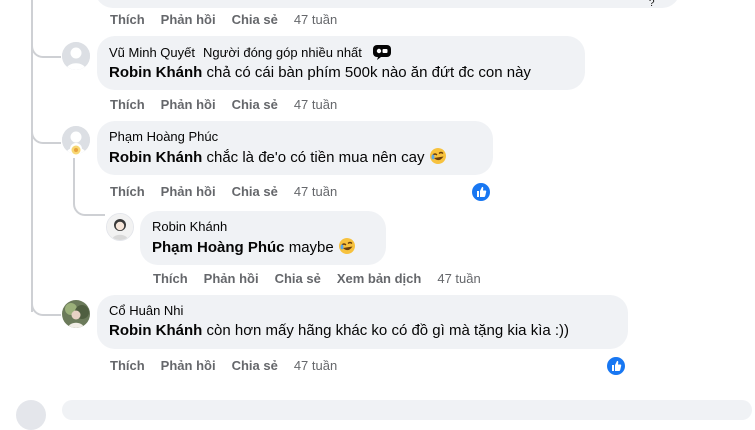 This screenshot has width=755, height=430. I want to click on avatar-status-badge, so click(76, 149).